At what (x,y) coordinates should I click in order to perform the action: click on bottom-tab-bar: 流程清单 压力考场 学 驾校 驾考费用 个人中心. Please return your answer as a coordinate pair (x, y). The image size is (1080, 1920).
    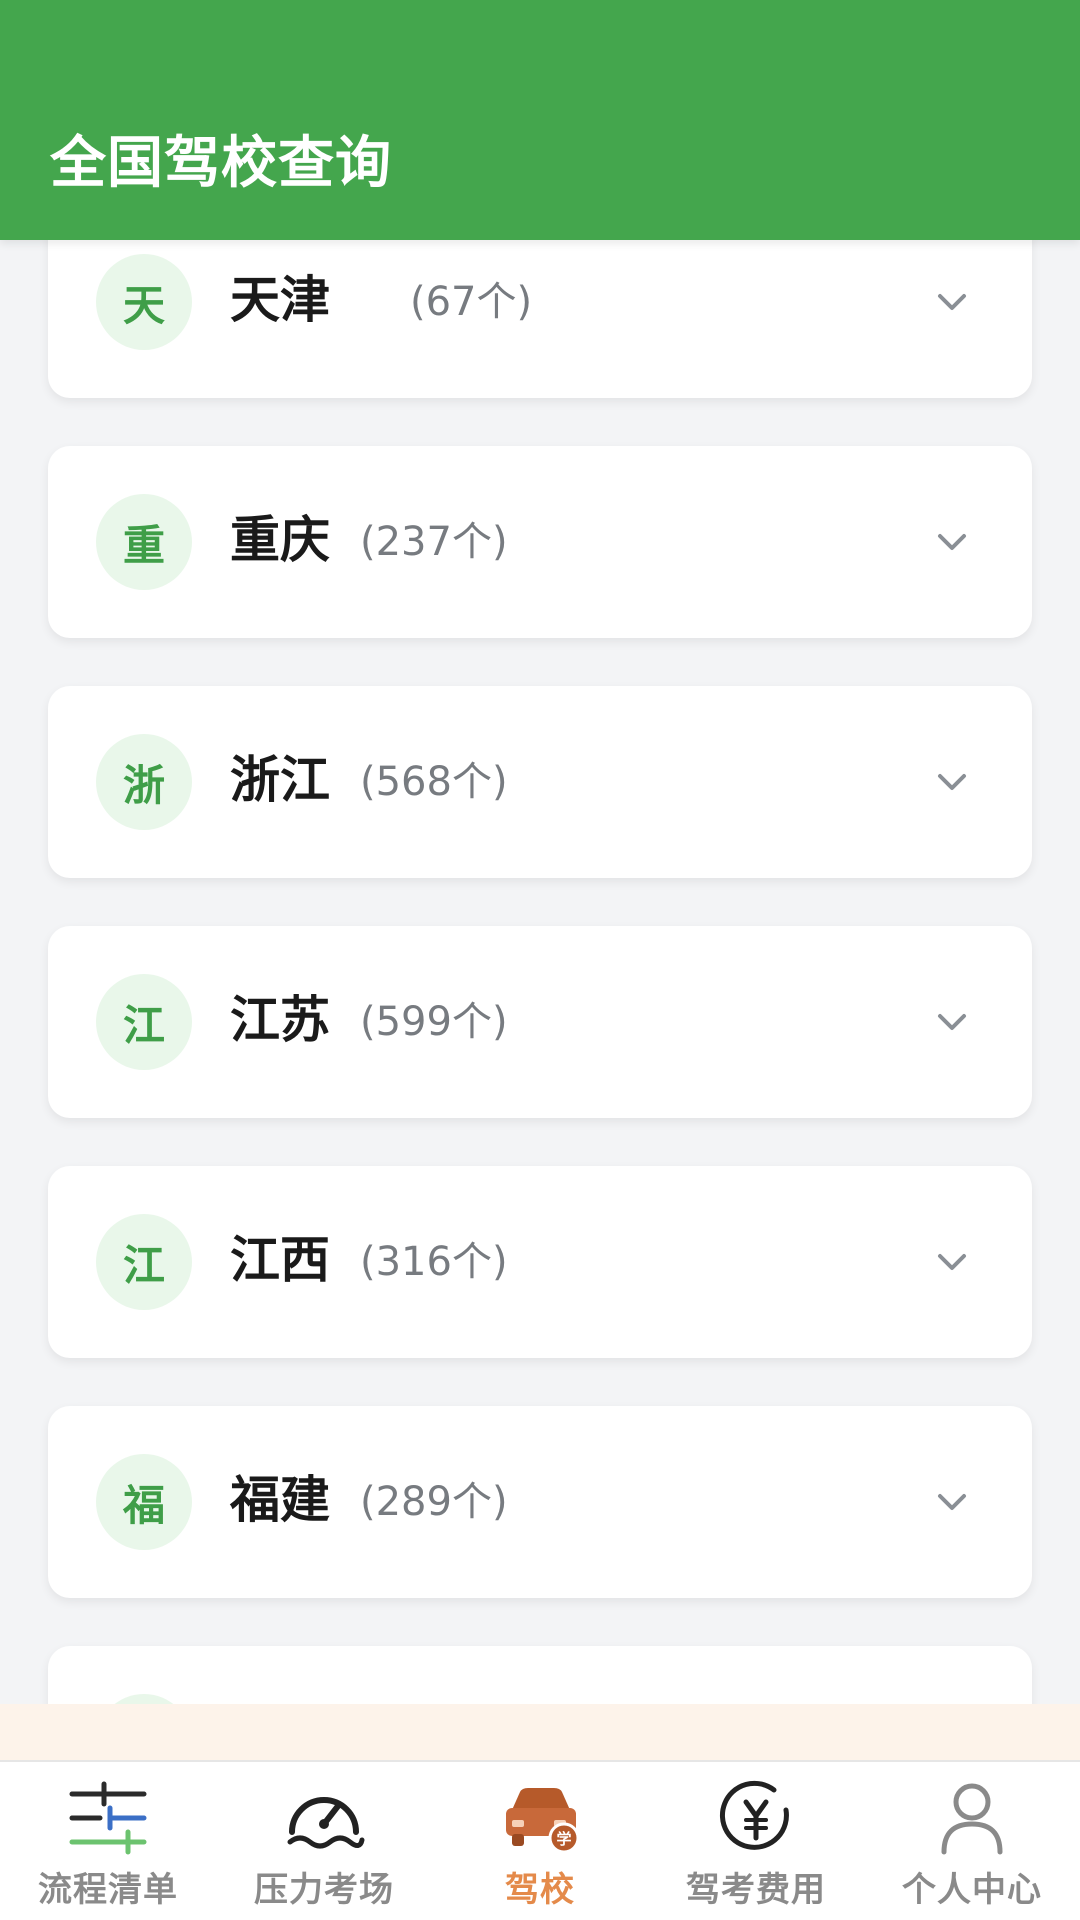
    Looking at the image, I should click on (540, 1840).